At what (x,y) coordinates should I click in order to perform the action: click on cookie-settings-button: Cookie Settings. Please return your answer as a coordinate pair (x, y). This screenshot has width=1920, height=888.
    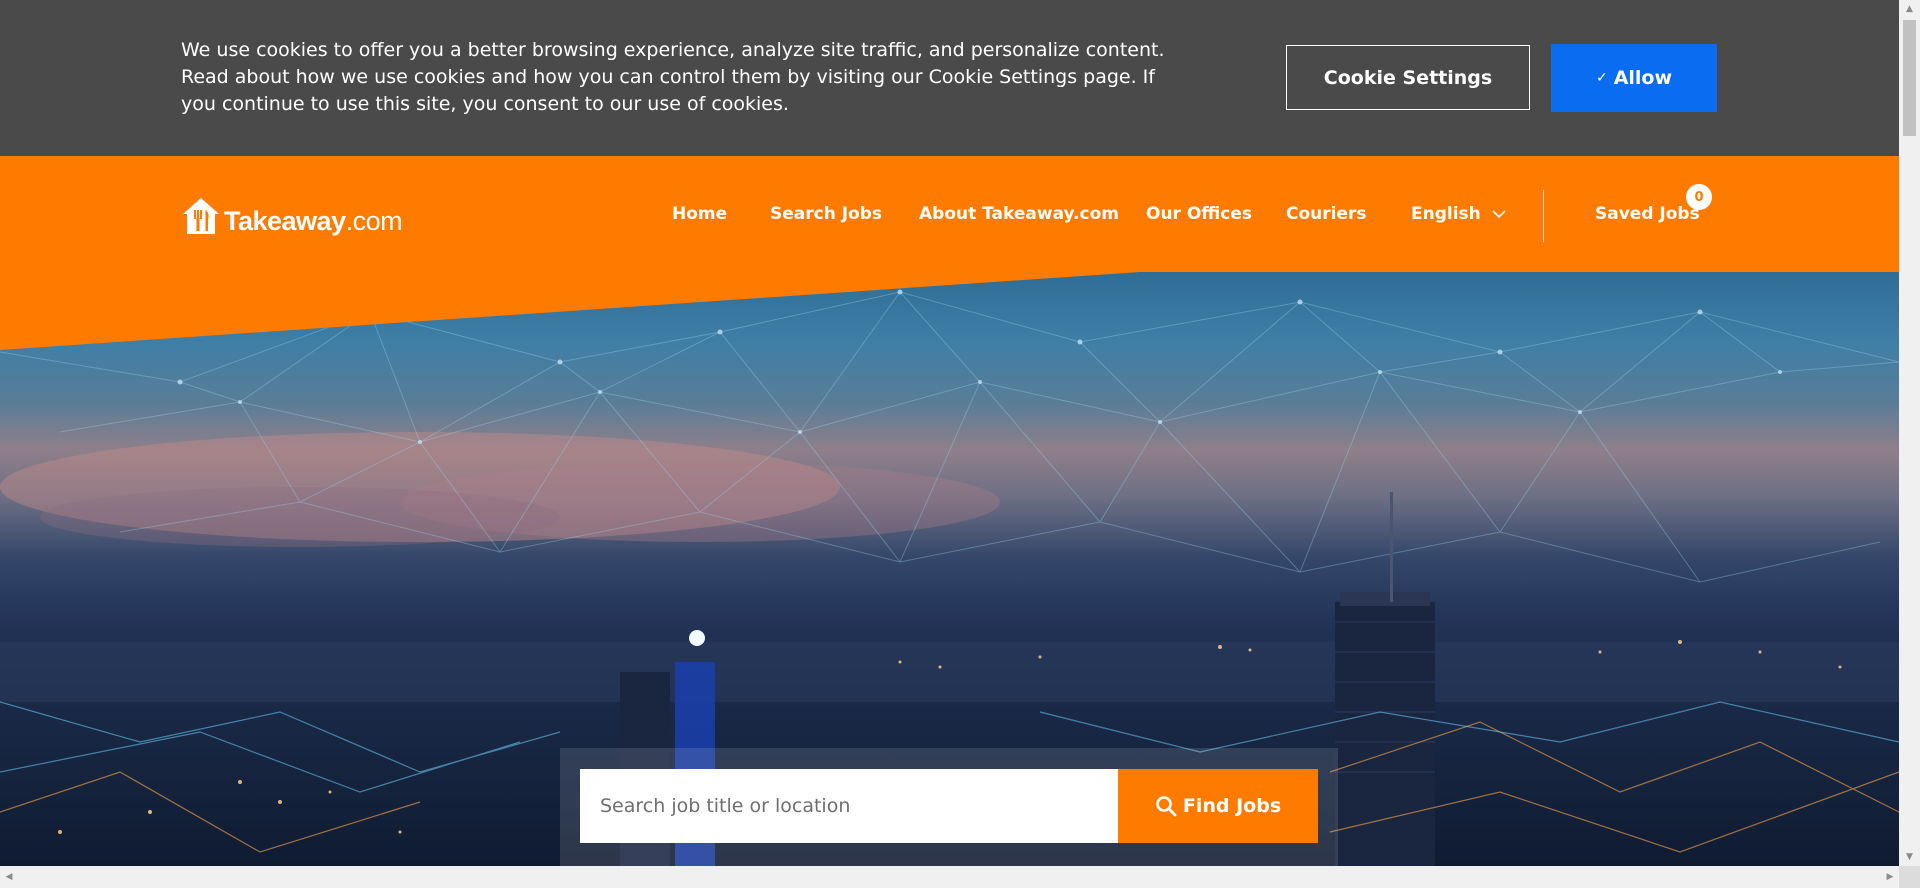
    Looking at the image, I should click on (1408, 77).